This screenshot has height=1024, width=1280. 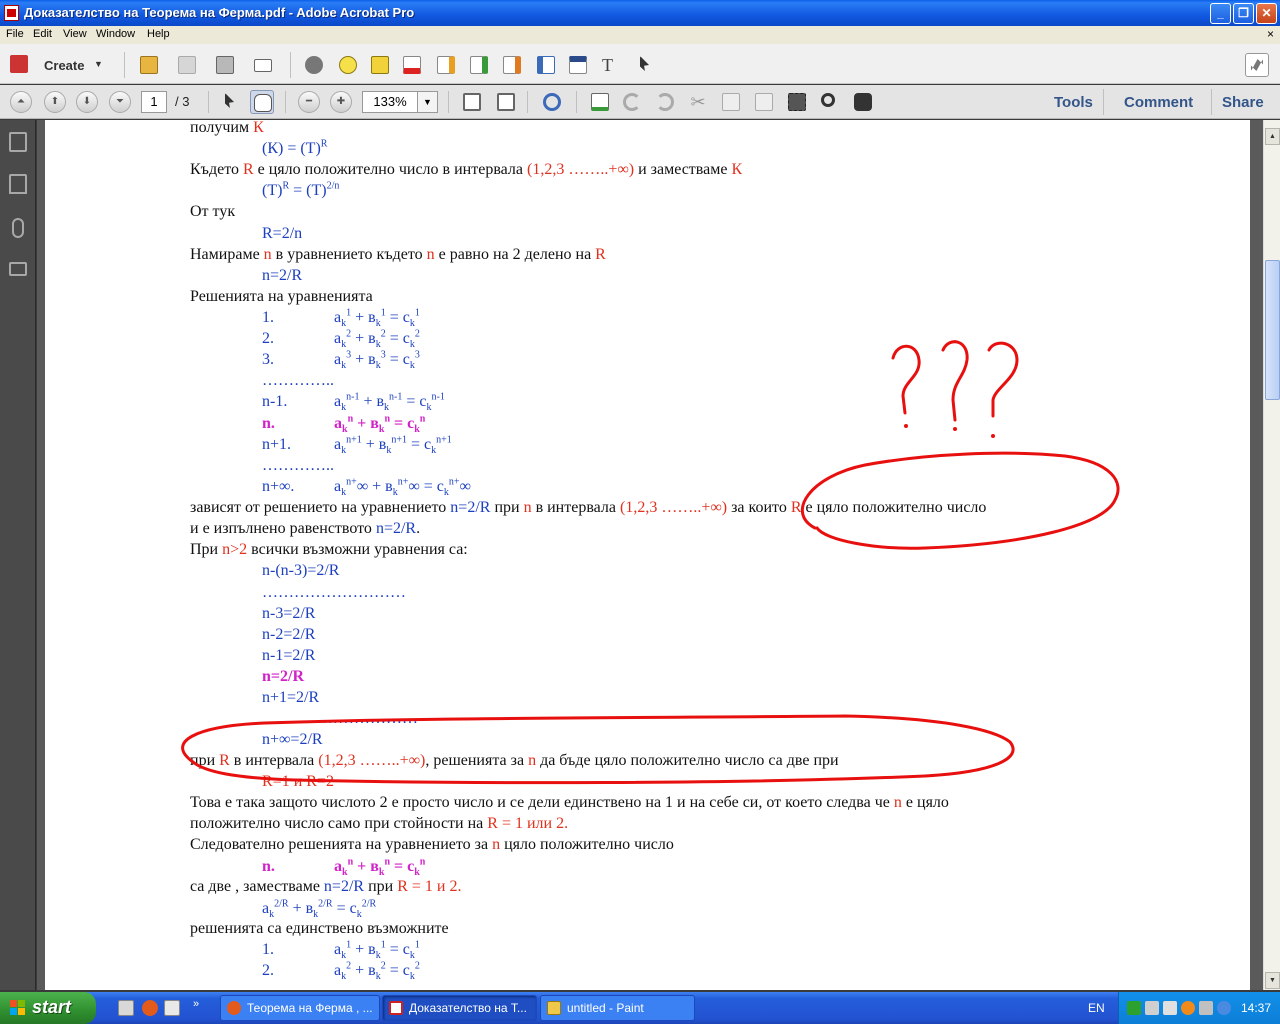 I want to click on spellcheck-button, so click(x=600, y=102).